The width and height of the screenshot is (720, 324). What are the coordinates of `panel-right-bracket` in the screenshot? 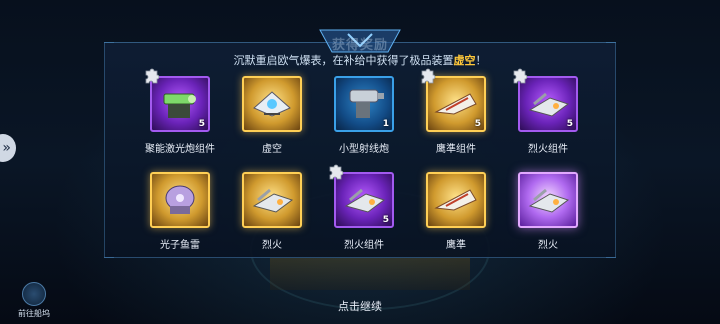 It's located at (611, 150).